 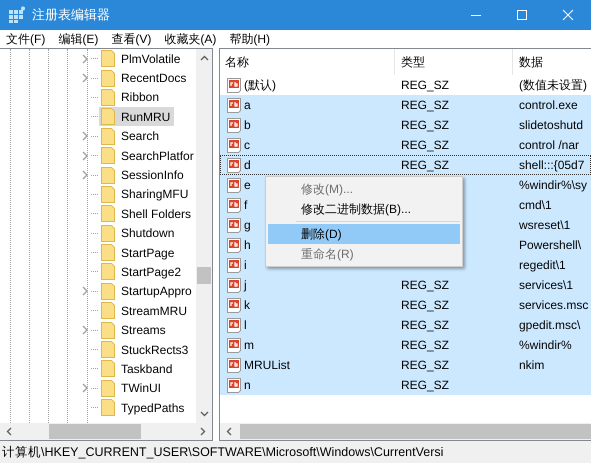 I want to click on value-data: nkim, so click(x=531, y=365).